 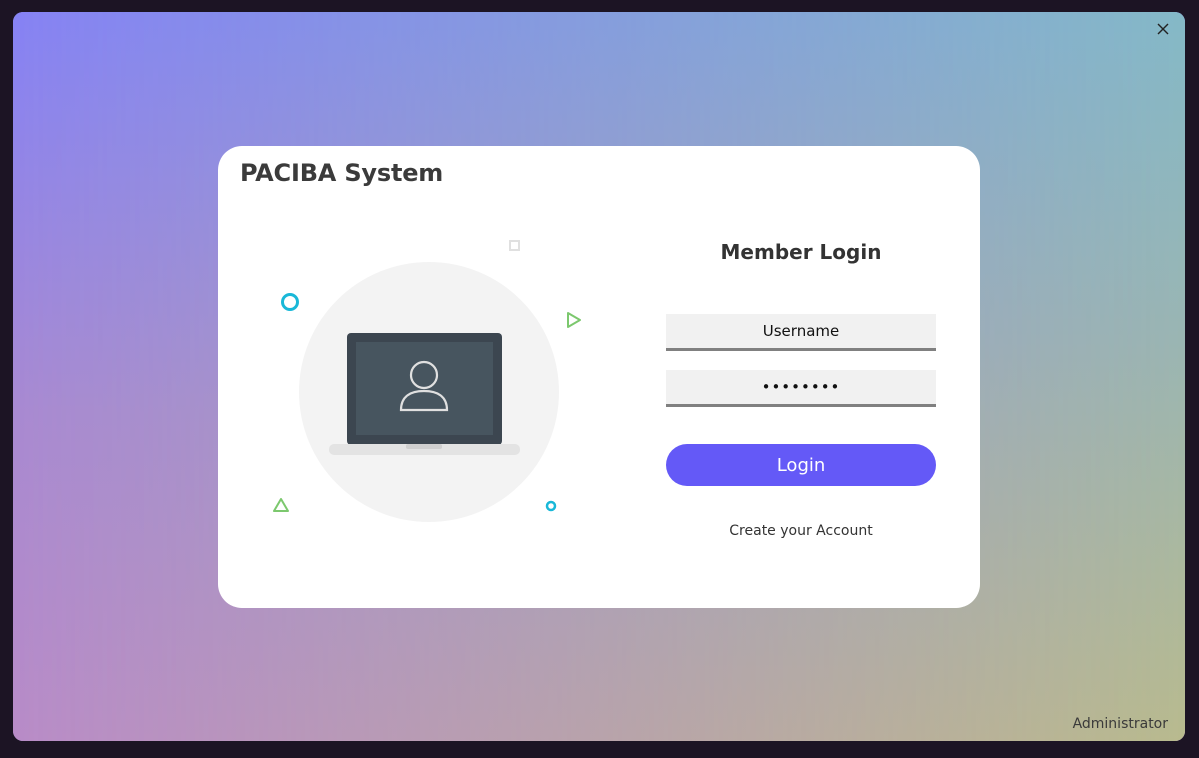 I want to click on close-icon, so click(x=1163, y=29).